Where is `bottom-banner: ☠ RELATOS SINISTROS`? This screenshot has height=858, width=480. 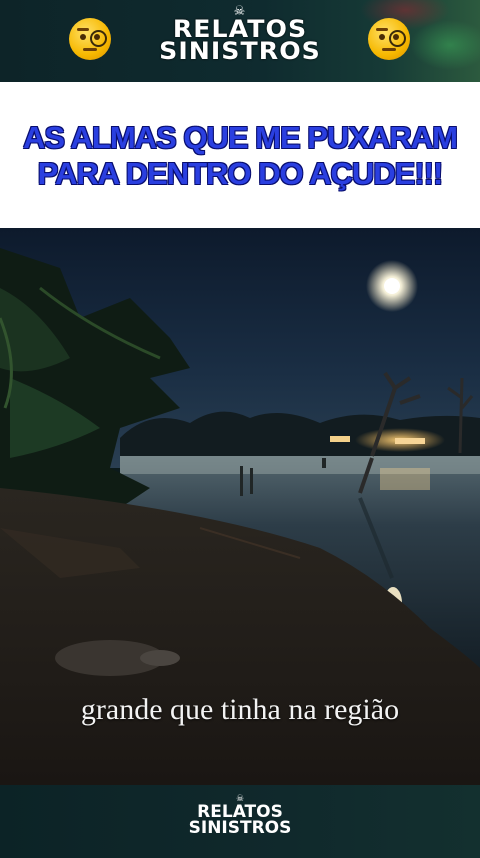
bottom-banner: ☠ RELATOS SINISTROS is located at coordinates (240, 821).